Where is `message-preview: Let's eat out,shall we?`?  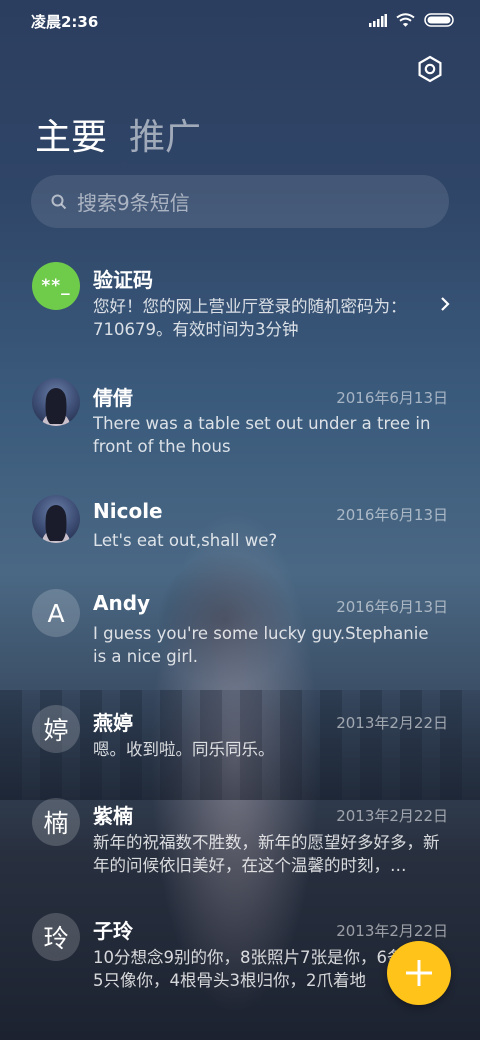
message-preview: Let's eat out,shall we? is located at coordinates (185, 540).